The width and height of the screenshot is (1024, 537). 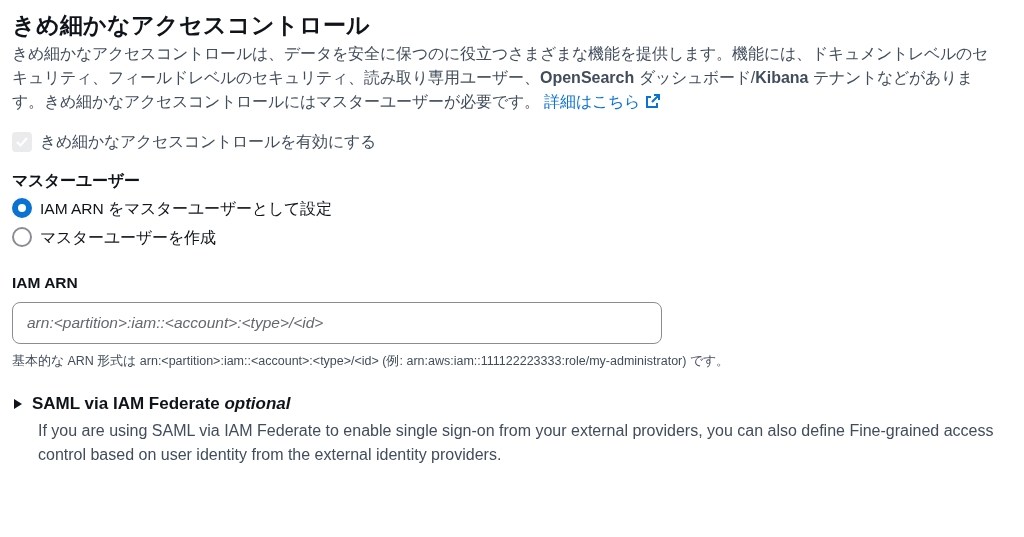 What do you see at coordinates (337, 323) in the screenshot?
I see `arn-input-field: arn:<partition>:iam::<account>:<type>/<id>` at bounding box center [337, 323].